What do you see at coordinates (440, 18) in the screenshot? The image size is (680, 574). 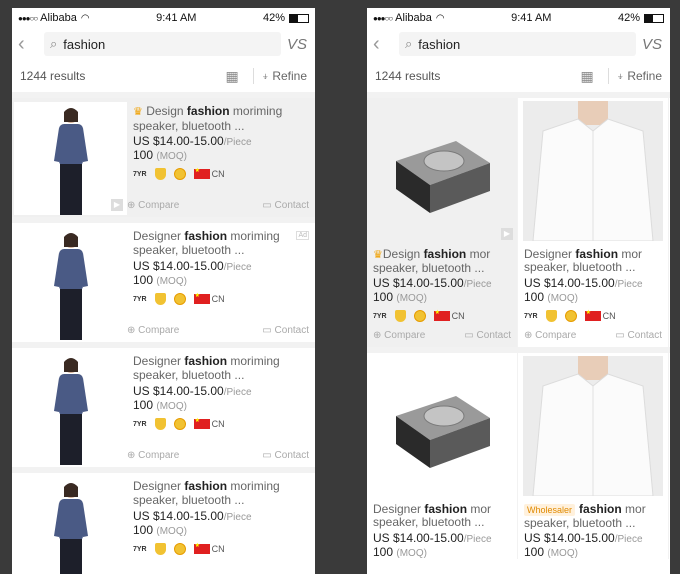 I see `wifi-icon: ◠` at bounding box center [440, 18].